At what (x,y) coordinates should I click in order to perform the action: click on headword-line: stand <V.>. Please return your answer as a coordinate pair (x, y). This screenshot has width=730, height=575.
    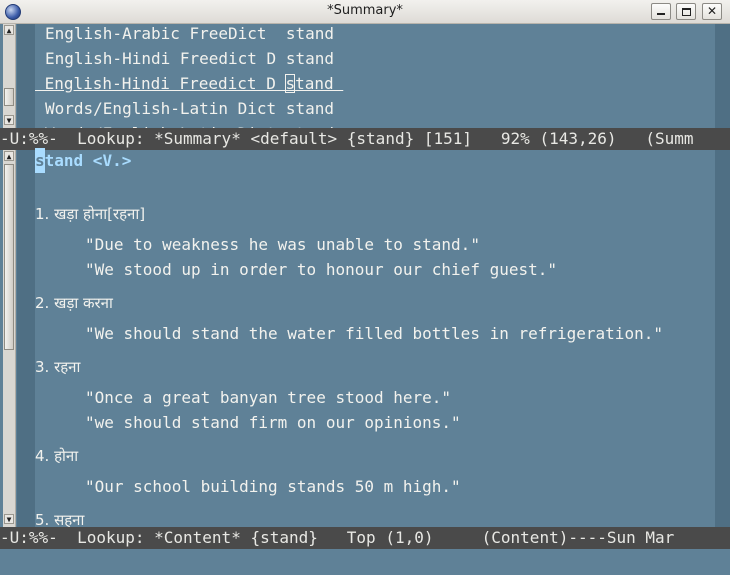
    Looking at the image, I should click on (83, 160).